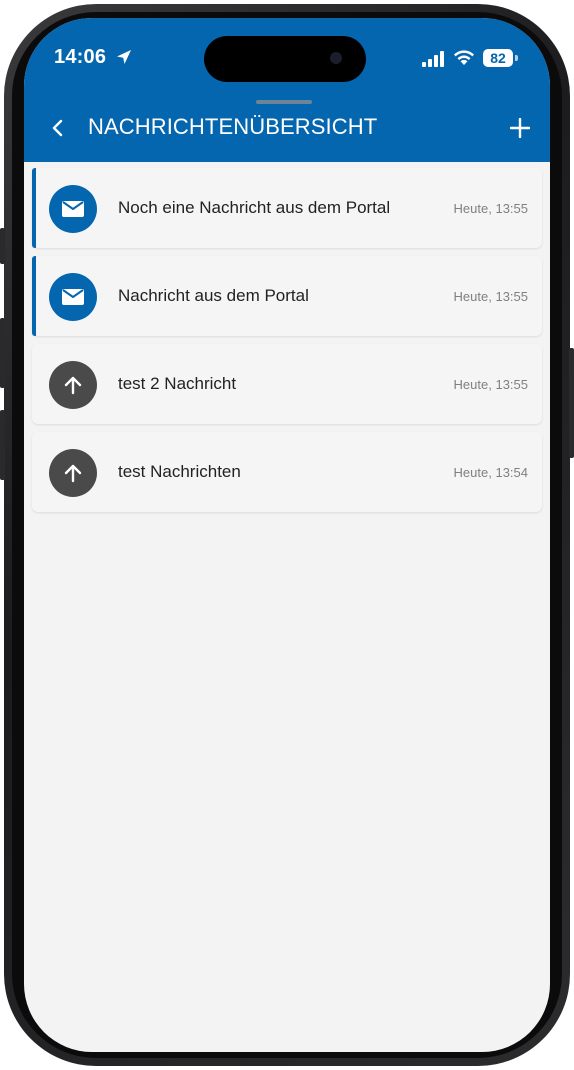  I want to click on status-time: 14:06, so click(80, 57).